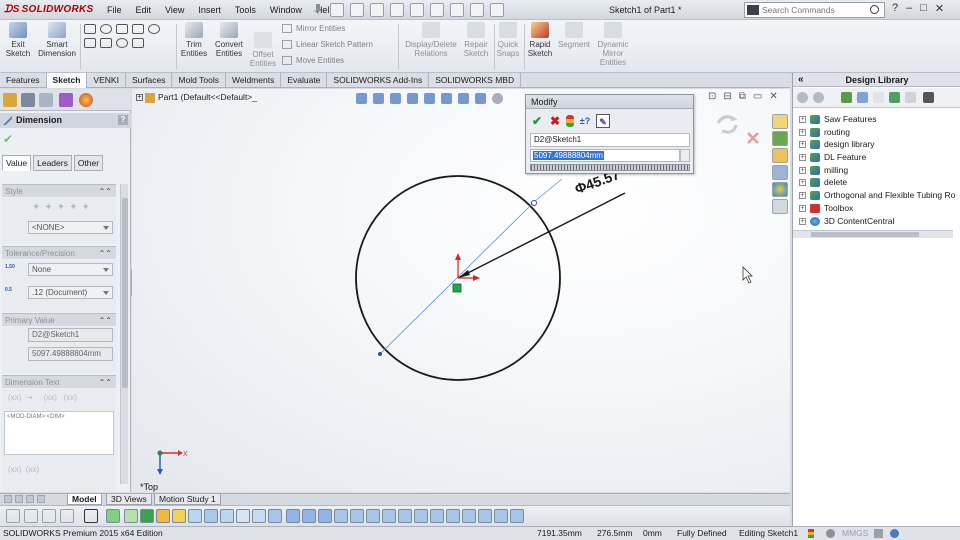 The height and width of the screenshot is (540, 960). I want to click on solidworks-resources-icon, so click(780, 121).